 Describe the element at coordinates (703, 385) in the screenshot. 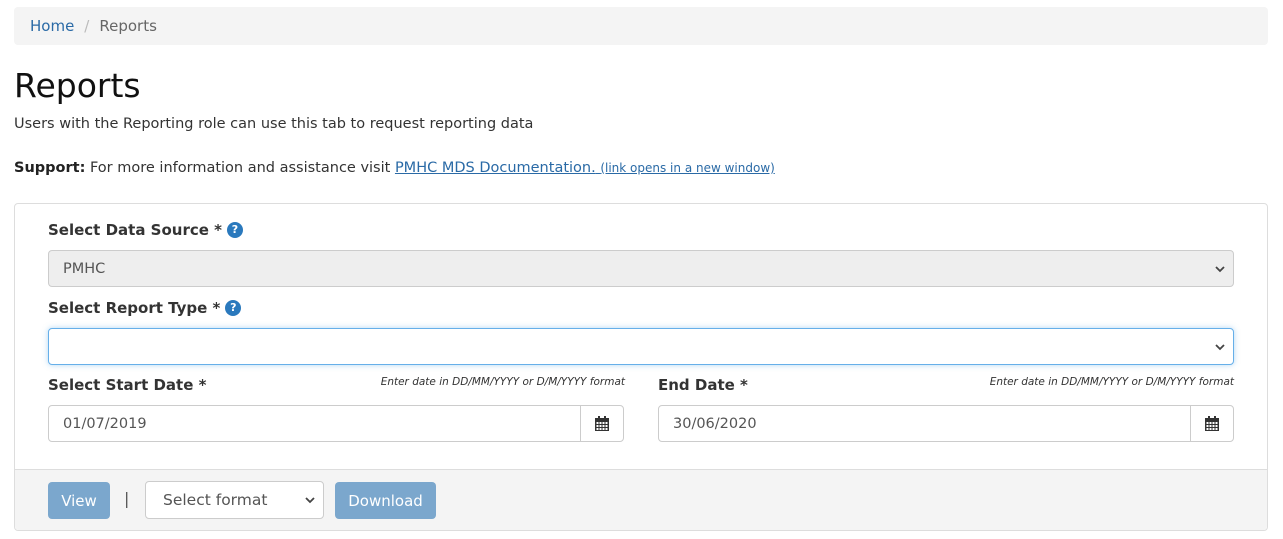

I see `end-date-label: End Date *` at that location.